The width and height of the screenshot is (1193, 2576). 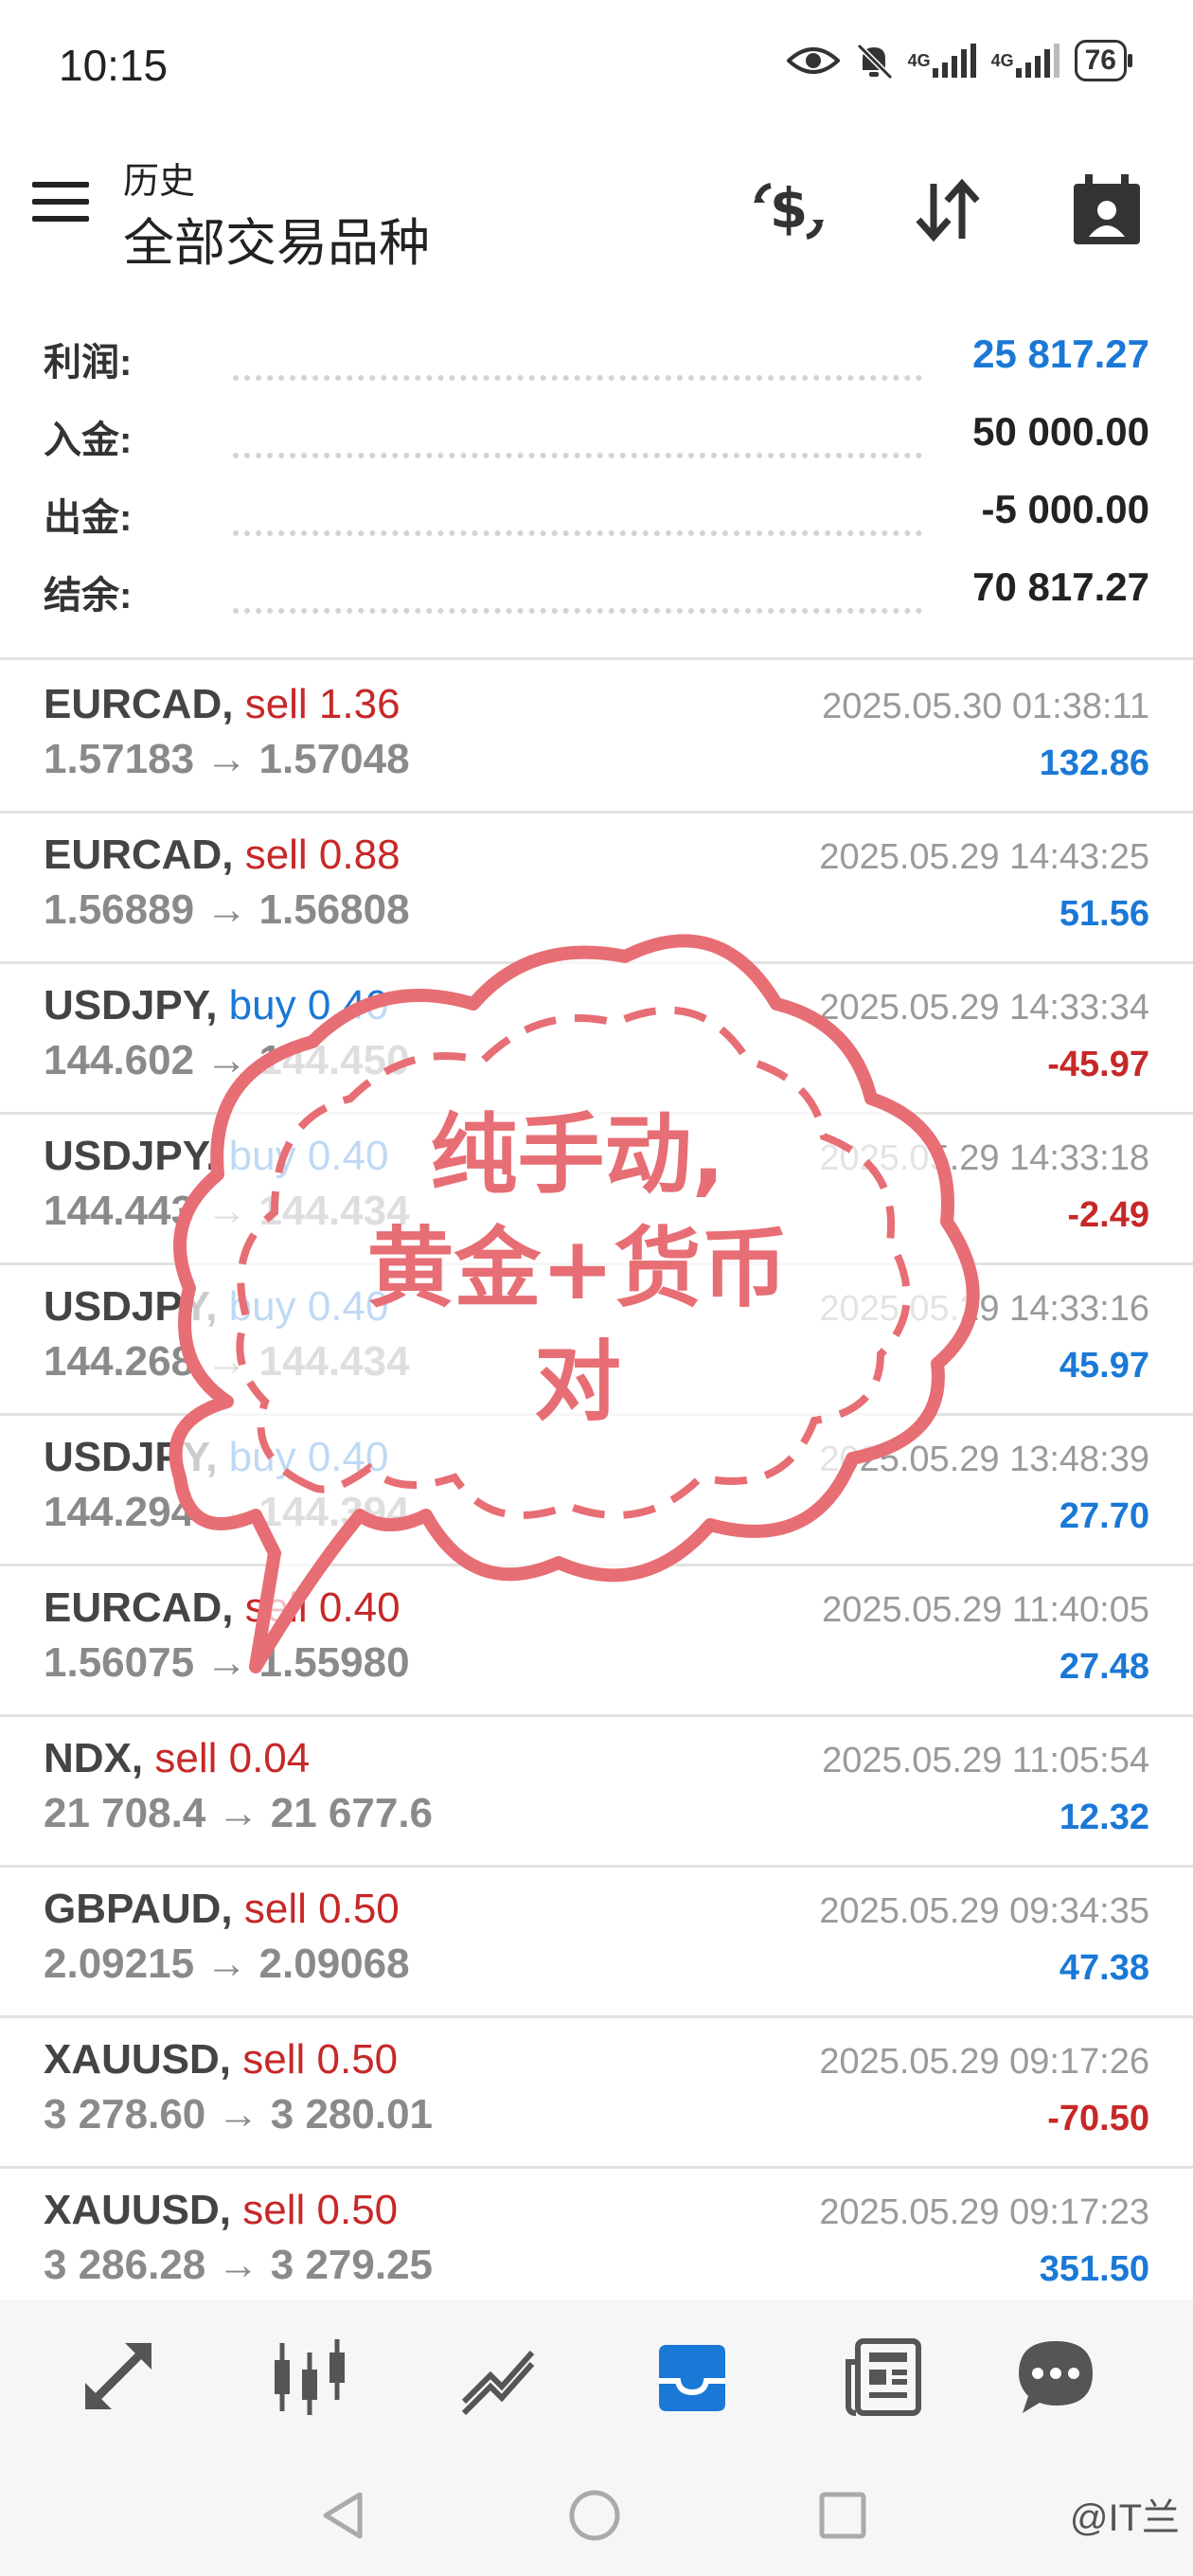 What do you see at coordinates (118, 2376) in the screenshot?
I see `quotes-icon` at bounding box center [118, 2376].